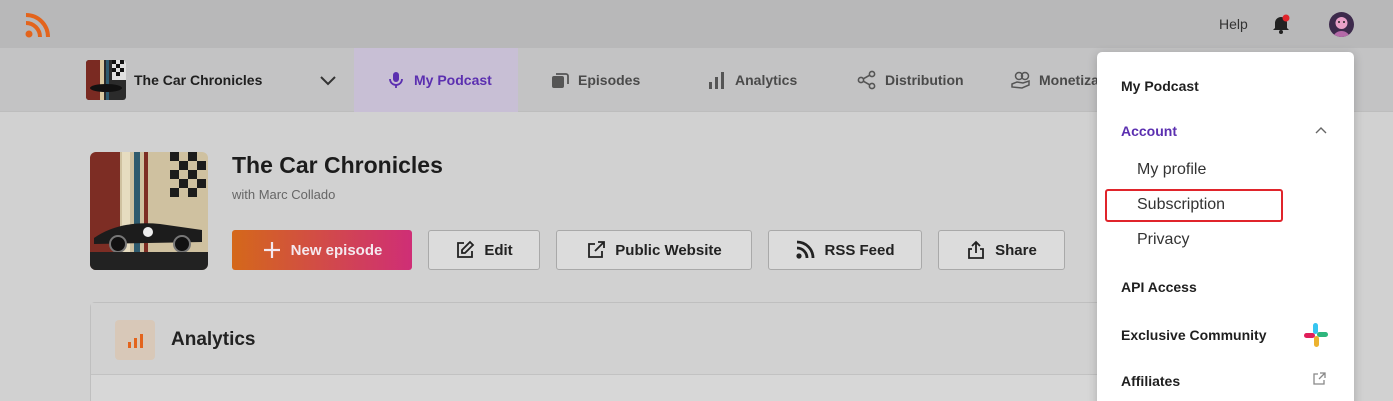 The height and width of the screenshot is (401, 1393). What do you see at coordinates (284, 194) in the screenshot?
I see `podcast-host: with Marc Collado` at bounding box center [284, 194].